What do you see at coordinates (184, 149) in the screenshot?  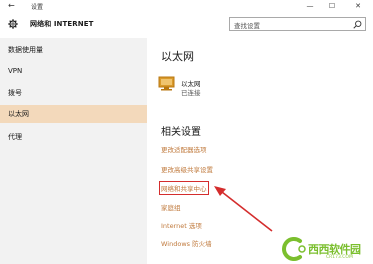 I see `link-change-adapter-options: 更改适配器选项` at bounding box center [184, 149].